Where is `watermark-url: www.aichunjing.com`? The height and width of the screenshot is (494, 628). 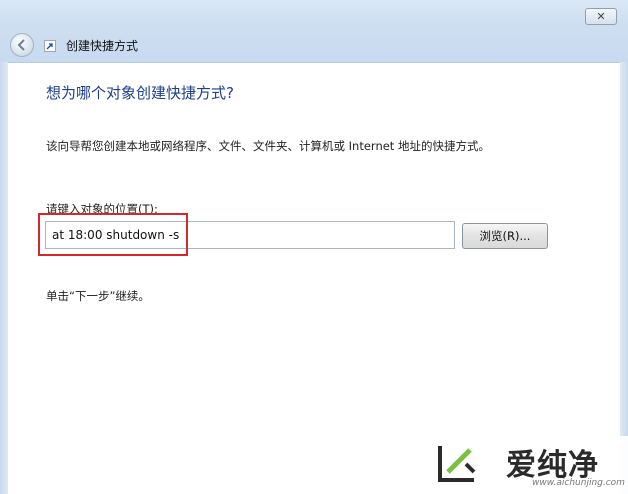 watermark-url: www.aichunjing.com is located at coordinates (578, 483).